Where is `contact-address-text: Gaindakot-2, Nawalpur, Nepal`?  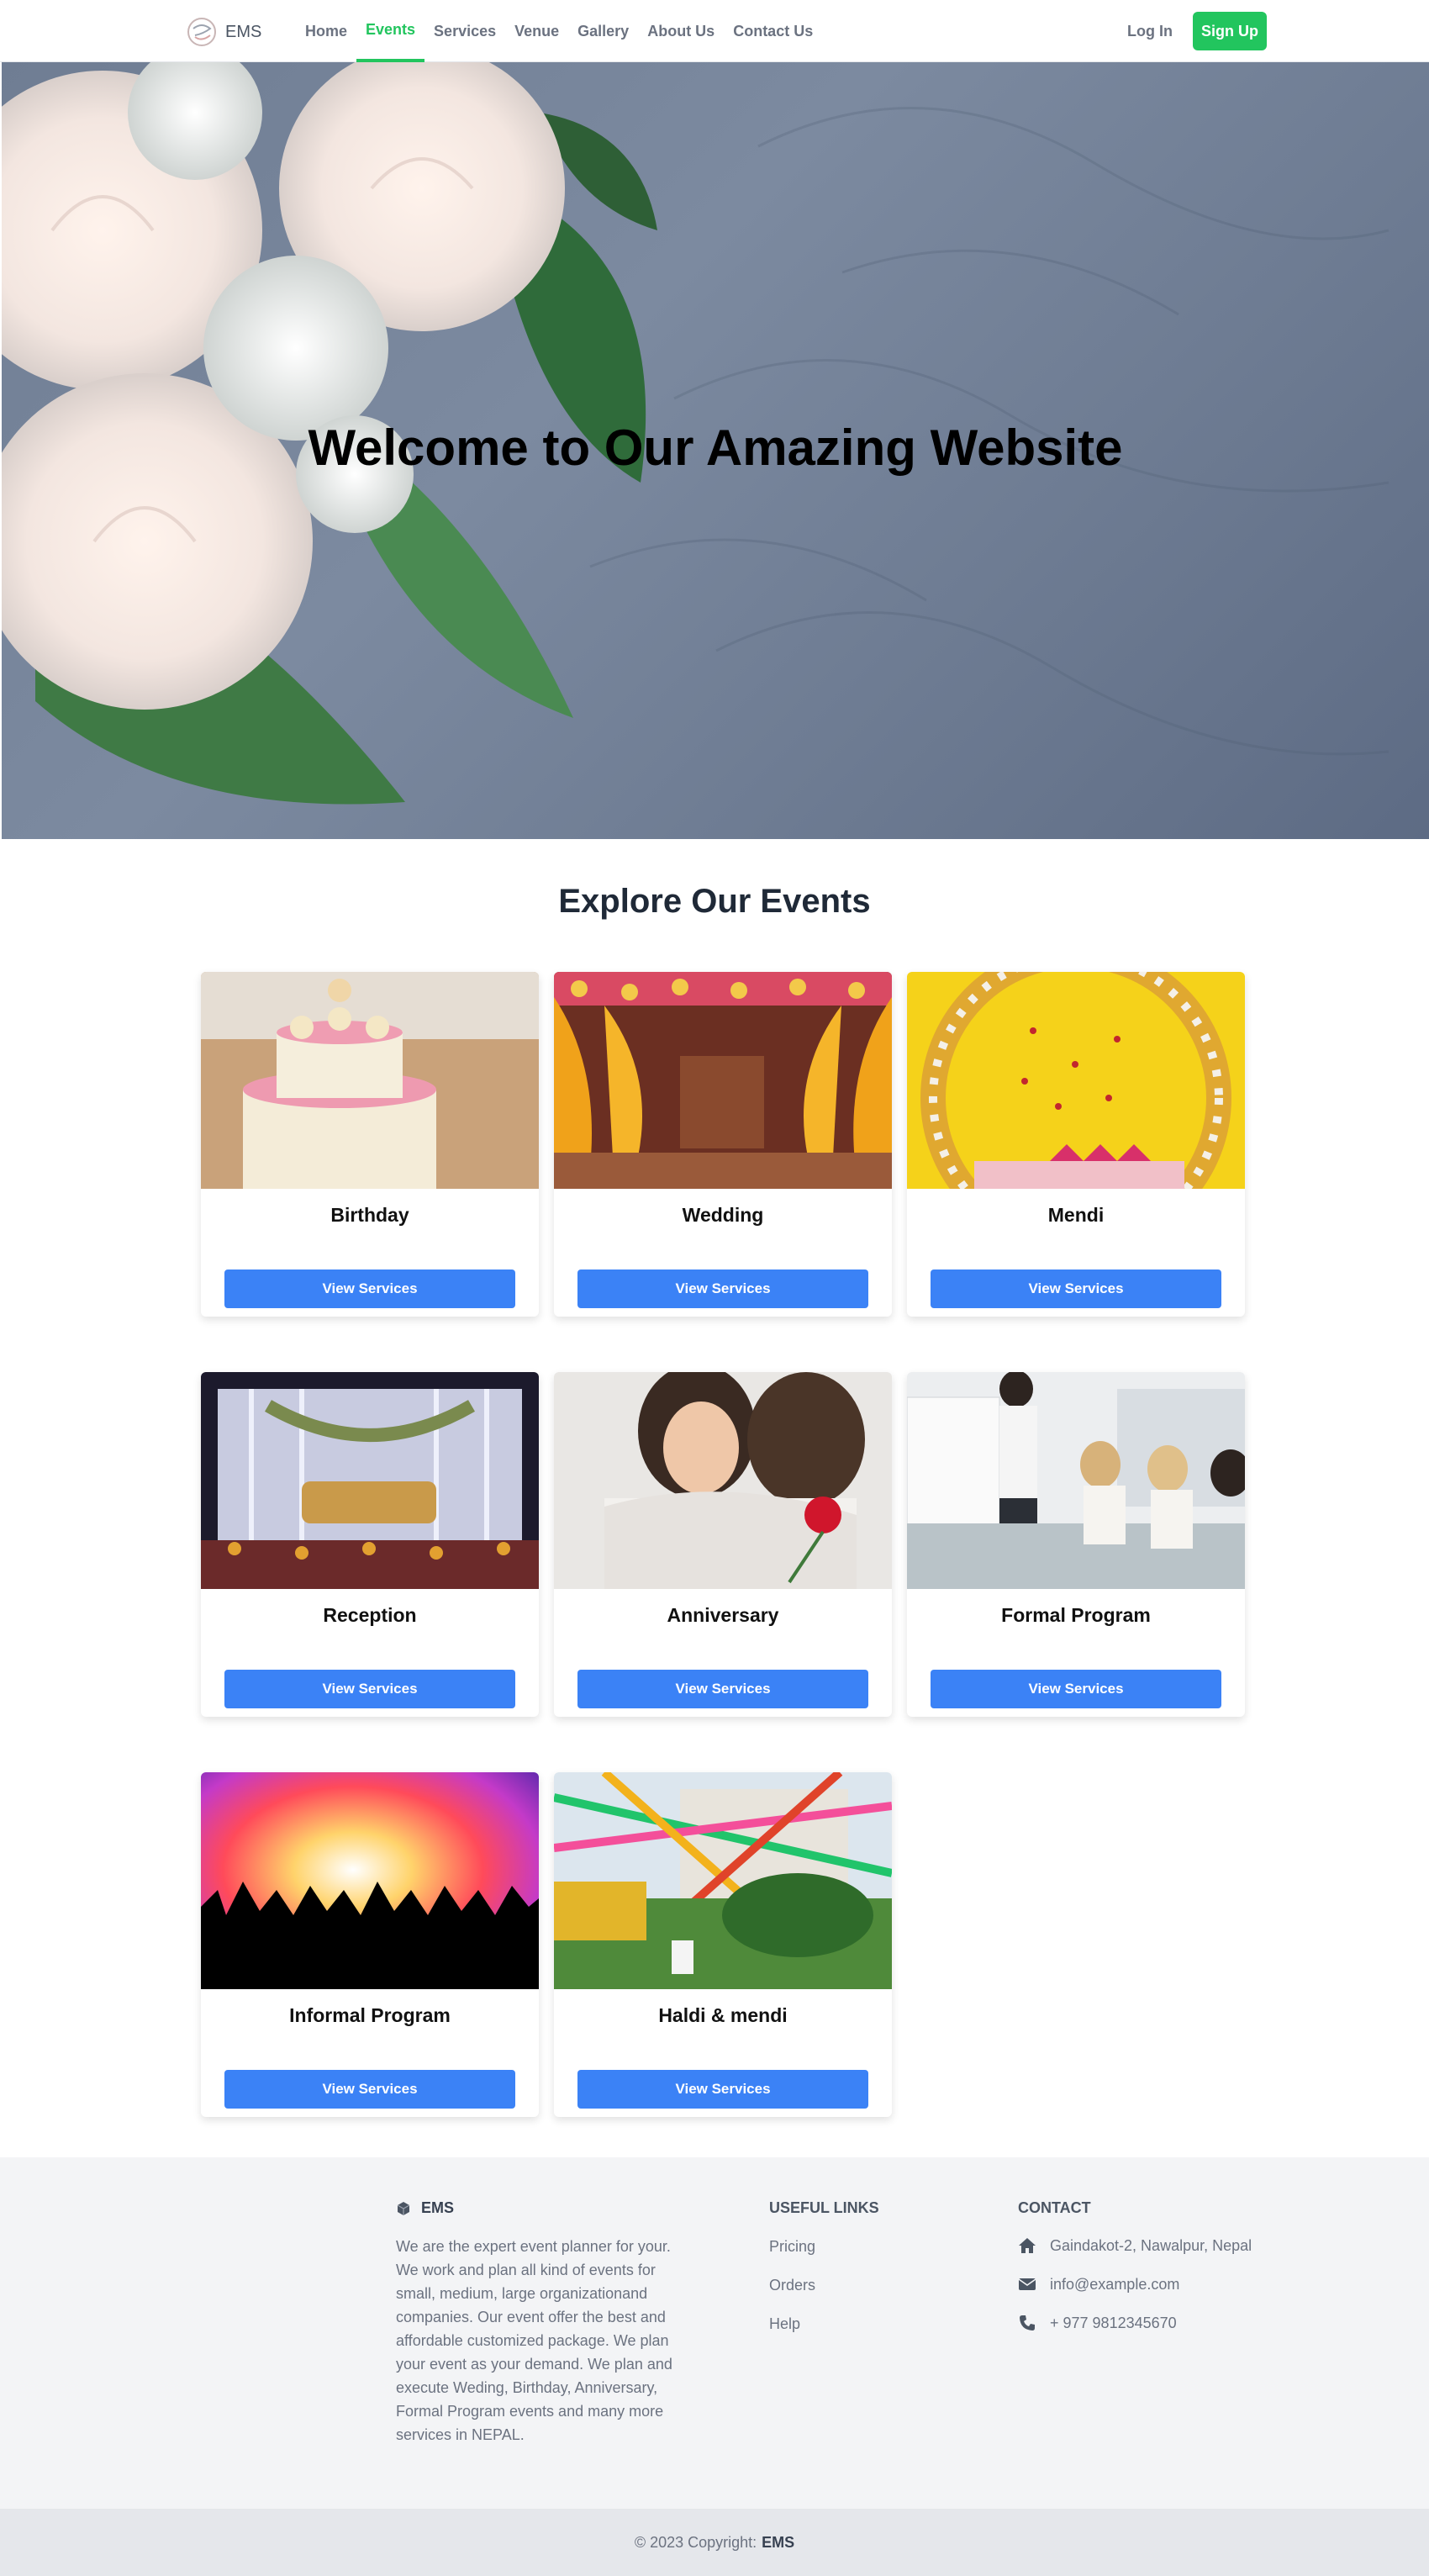 contact-address-text: Gaindakot-2, Nawalpur, Nepal is located at coordinates (1151, 2245).